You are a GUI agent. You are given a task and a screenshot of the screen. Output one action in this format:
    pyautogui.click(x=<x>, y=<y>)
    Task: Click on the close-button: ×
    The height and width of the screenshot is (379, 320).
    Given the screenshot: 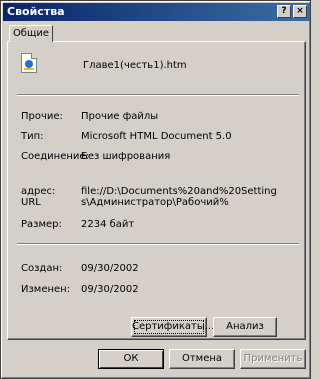 What is the action you would take?
    pyautogui.click(x=300, y=11)
    